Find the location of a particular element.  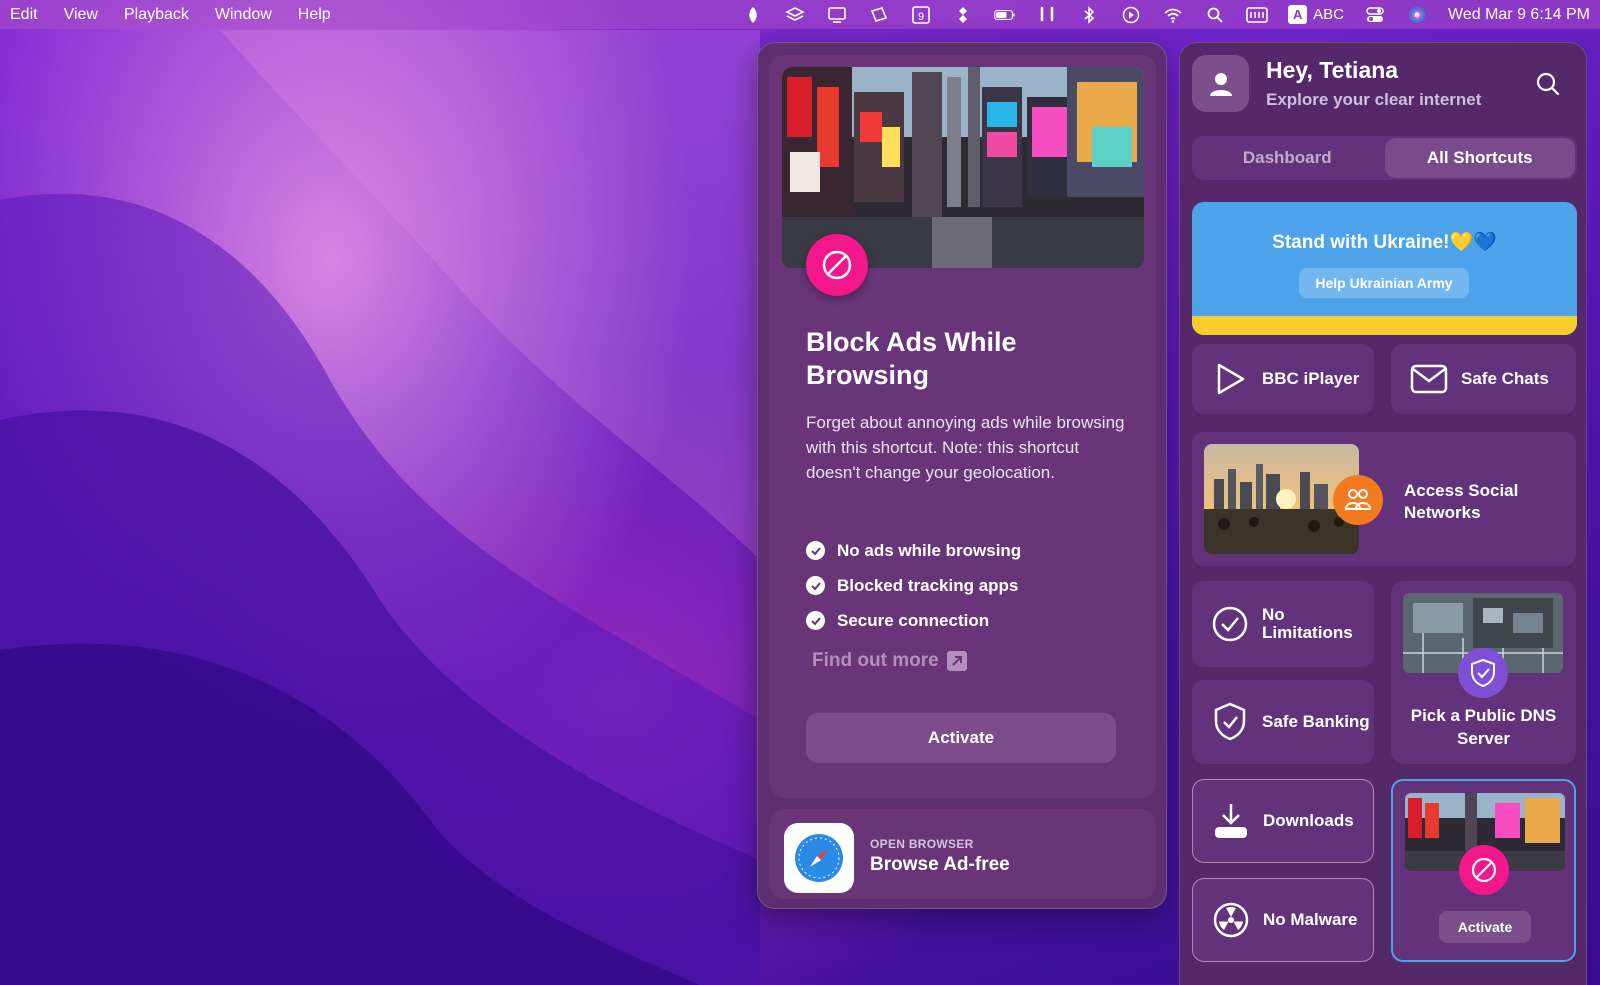

siri-icon is located at coordinates (1417, 15).